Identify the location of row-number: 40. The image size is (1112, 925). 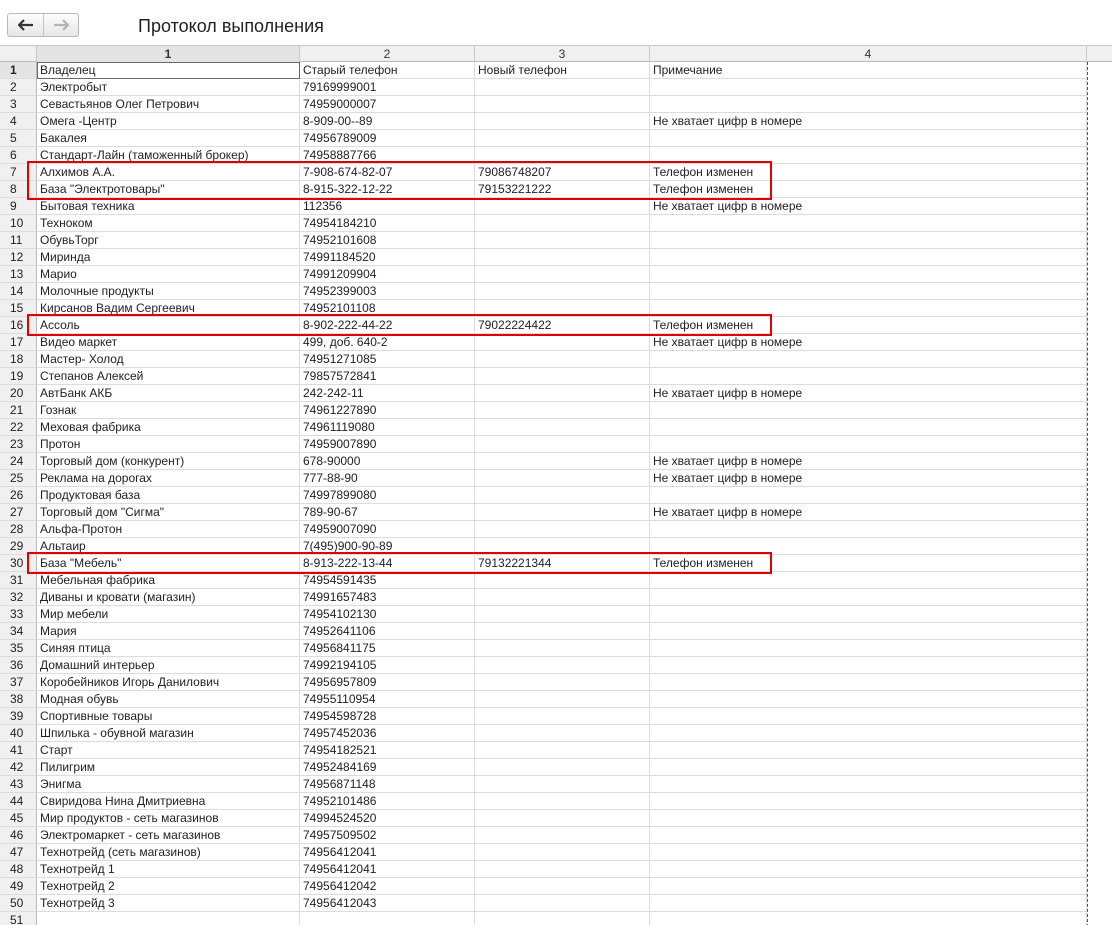
(18, 733).